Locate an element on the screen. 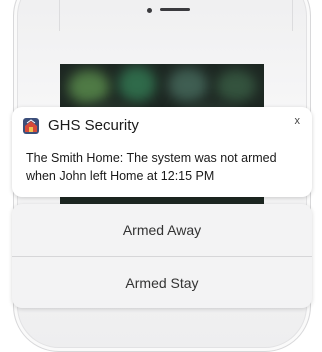 This screenshot has width=322, height=352. phone-bezel-edge is located at coordinates (176, 15).